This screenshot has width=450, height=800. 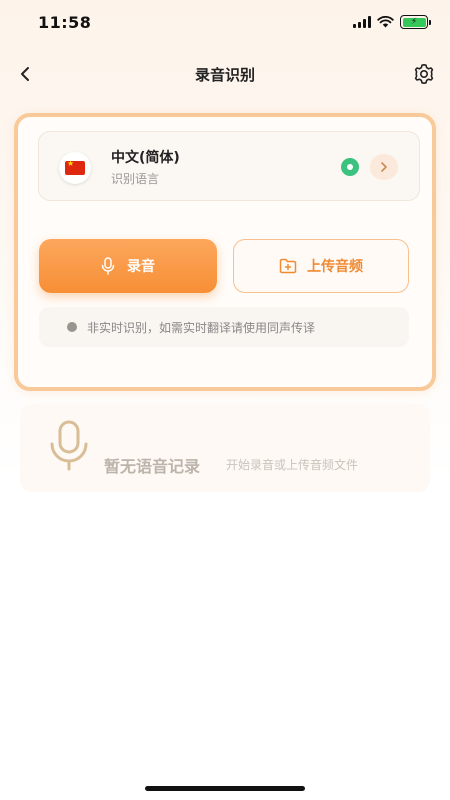 What do you see at coordinates (141, 267) in the screenshot?
I see `record-label: 录音` at bounding box center [141, 267].